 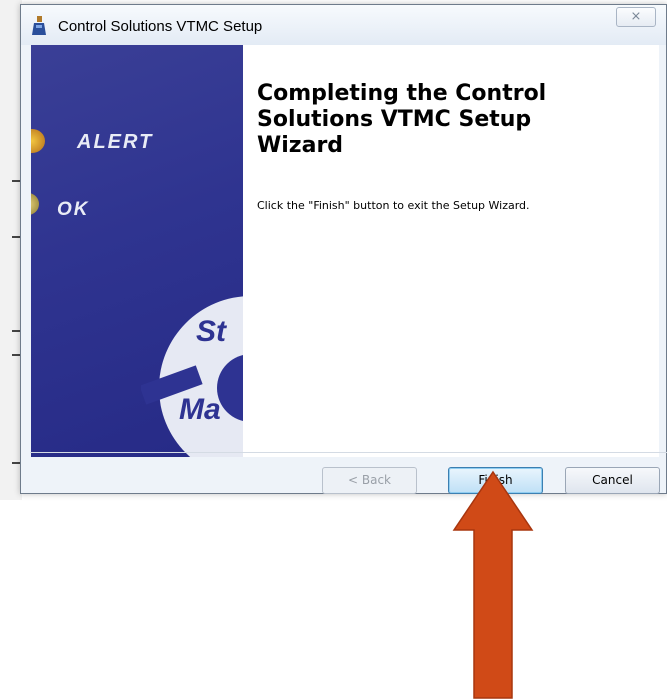 I want to click on close-icon: ⨯, so click(x=636, y=16).